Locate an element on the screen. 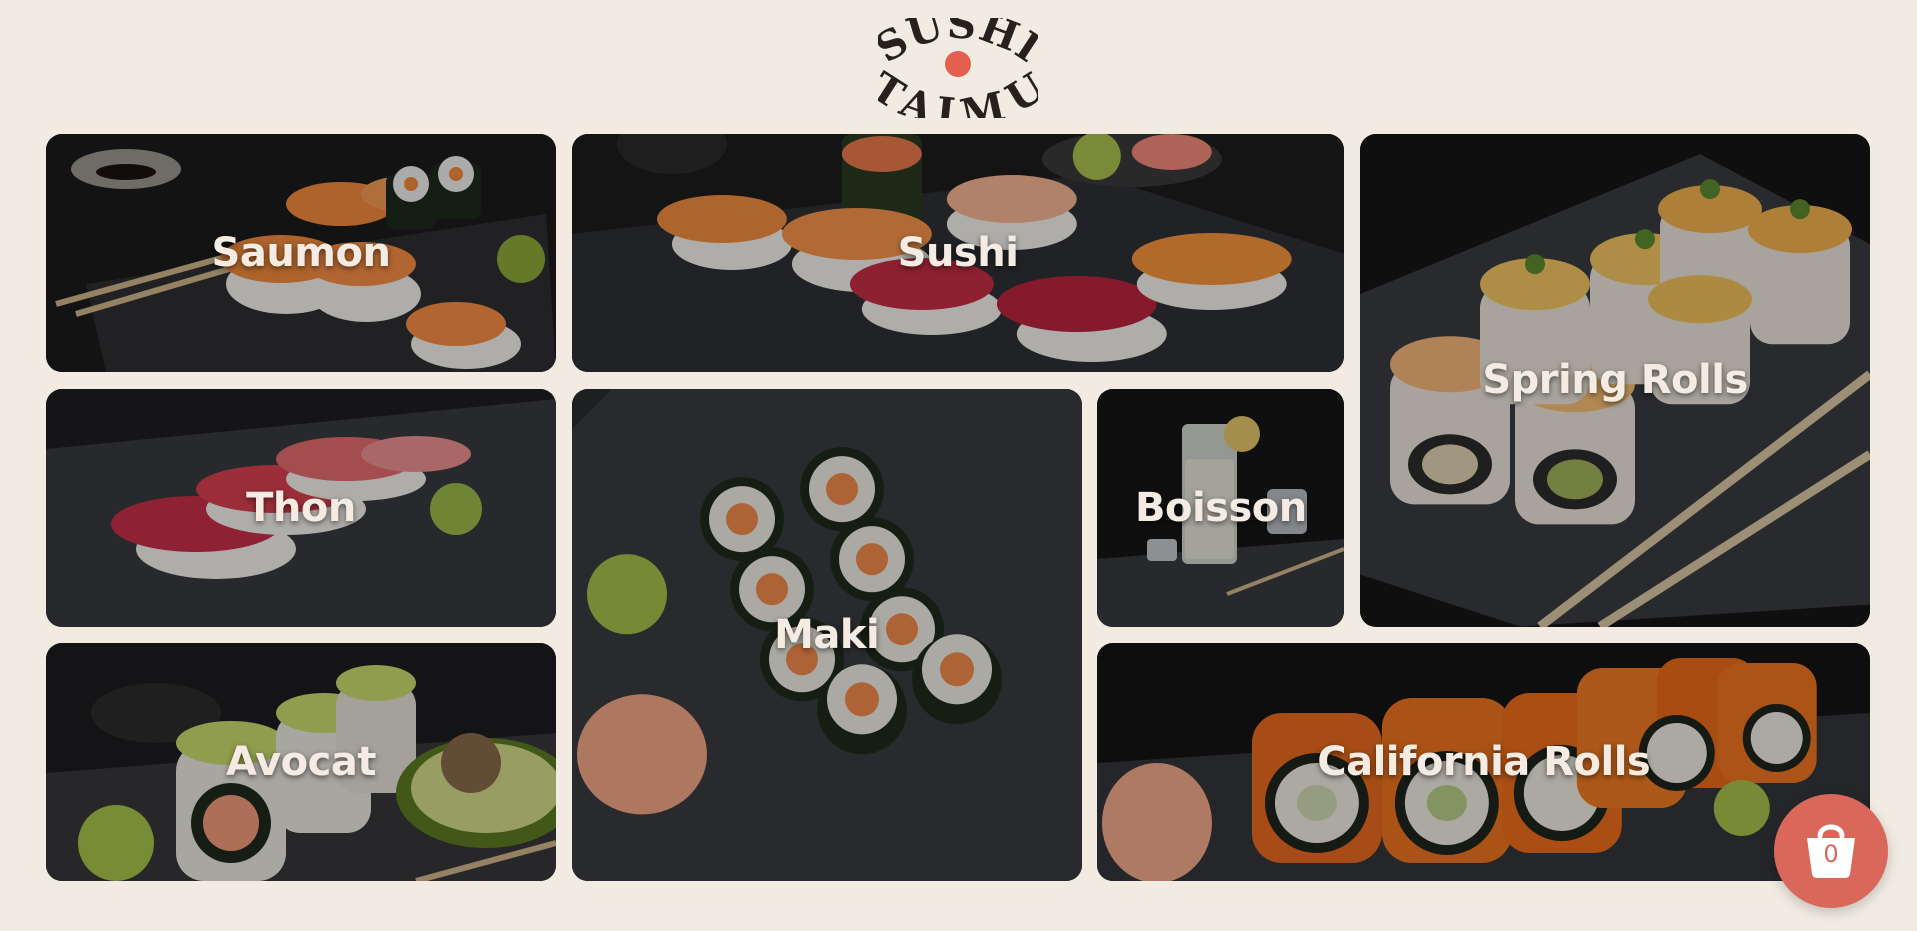  category-tile-maki: Maki is located at coordinates (826, 634).